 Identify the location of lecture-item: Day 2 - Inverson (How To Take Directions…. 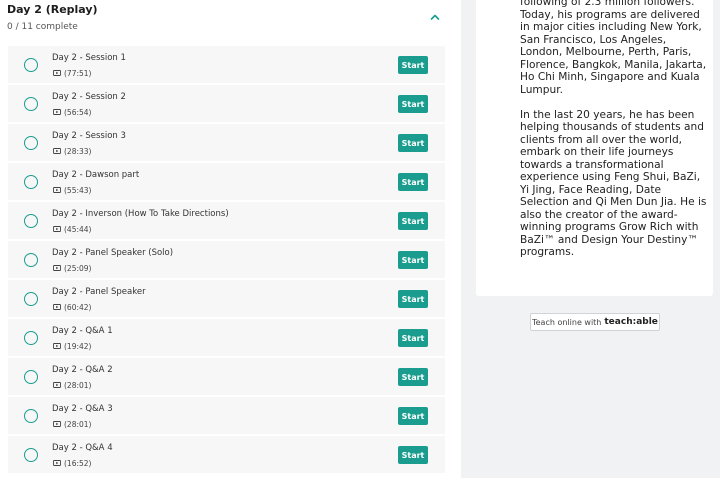
(226, 220).